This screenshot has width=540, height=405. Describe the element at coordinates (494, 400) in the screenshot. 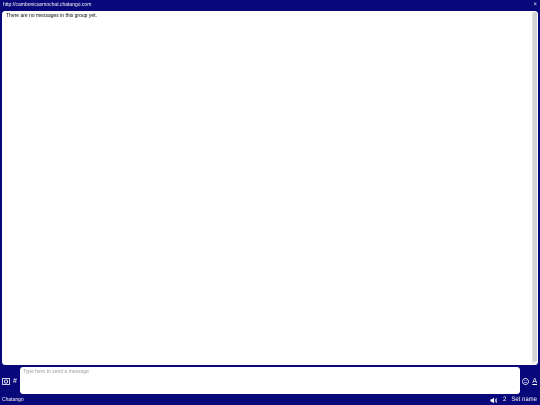

I see `speaker-icon` at that location.